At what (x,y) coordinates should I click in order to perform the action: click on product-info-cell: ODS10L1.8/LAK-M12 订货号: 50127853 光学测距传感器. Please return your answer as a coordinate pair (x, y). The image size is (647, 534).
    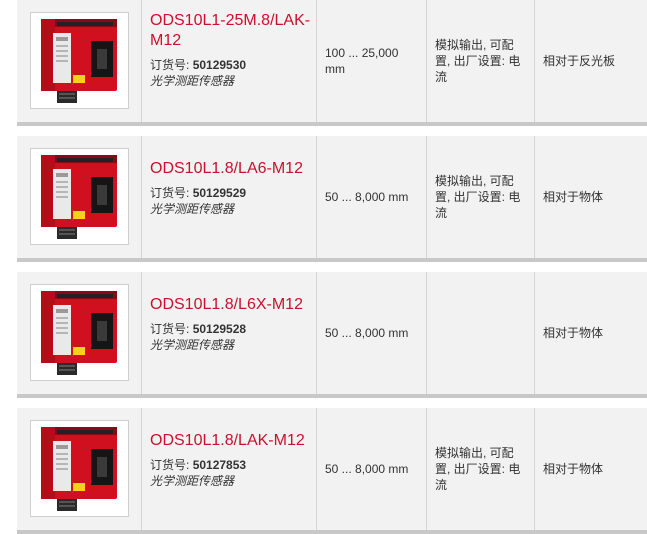
    Looking at the image, I should click on (229, 469).